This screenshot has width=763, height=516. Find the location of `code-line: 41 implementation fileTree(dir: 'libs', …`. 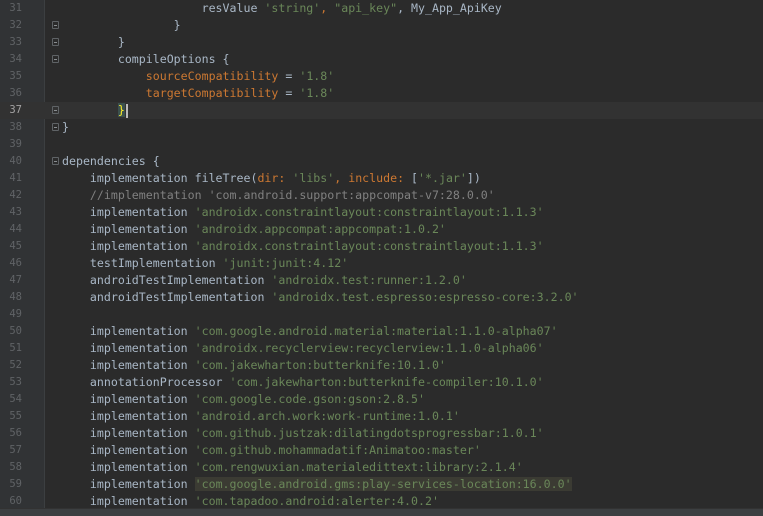

code-line: 41 implementation fileTree(dir: 'libs', … is located at coordinates (381, 178).